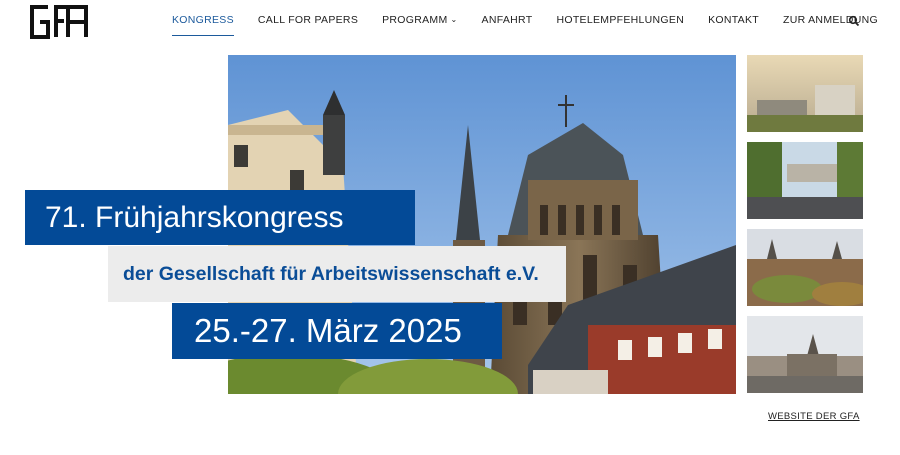  I want to click on nav-anfahrt: ANFAHRT, so click(507, 20).